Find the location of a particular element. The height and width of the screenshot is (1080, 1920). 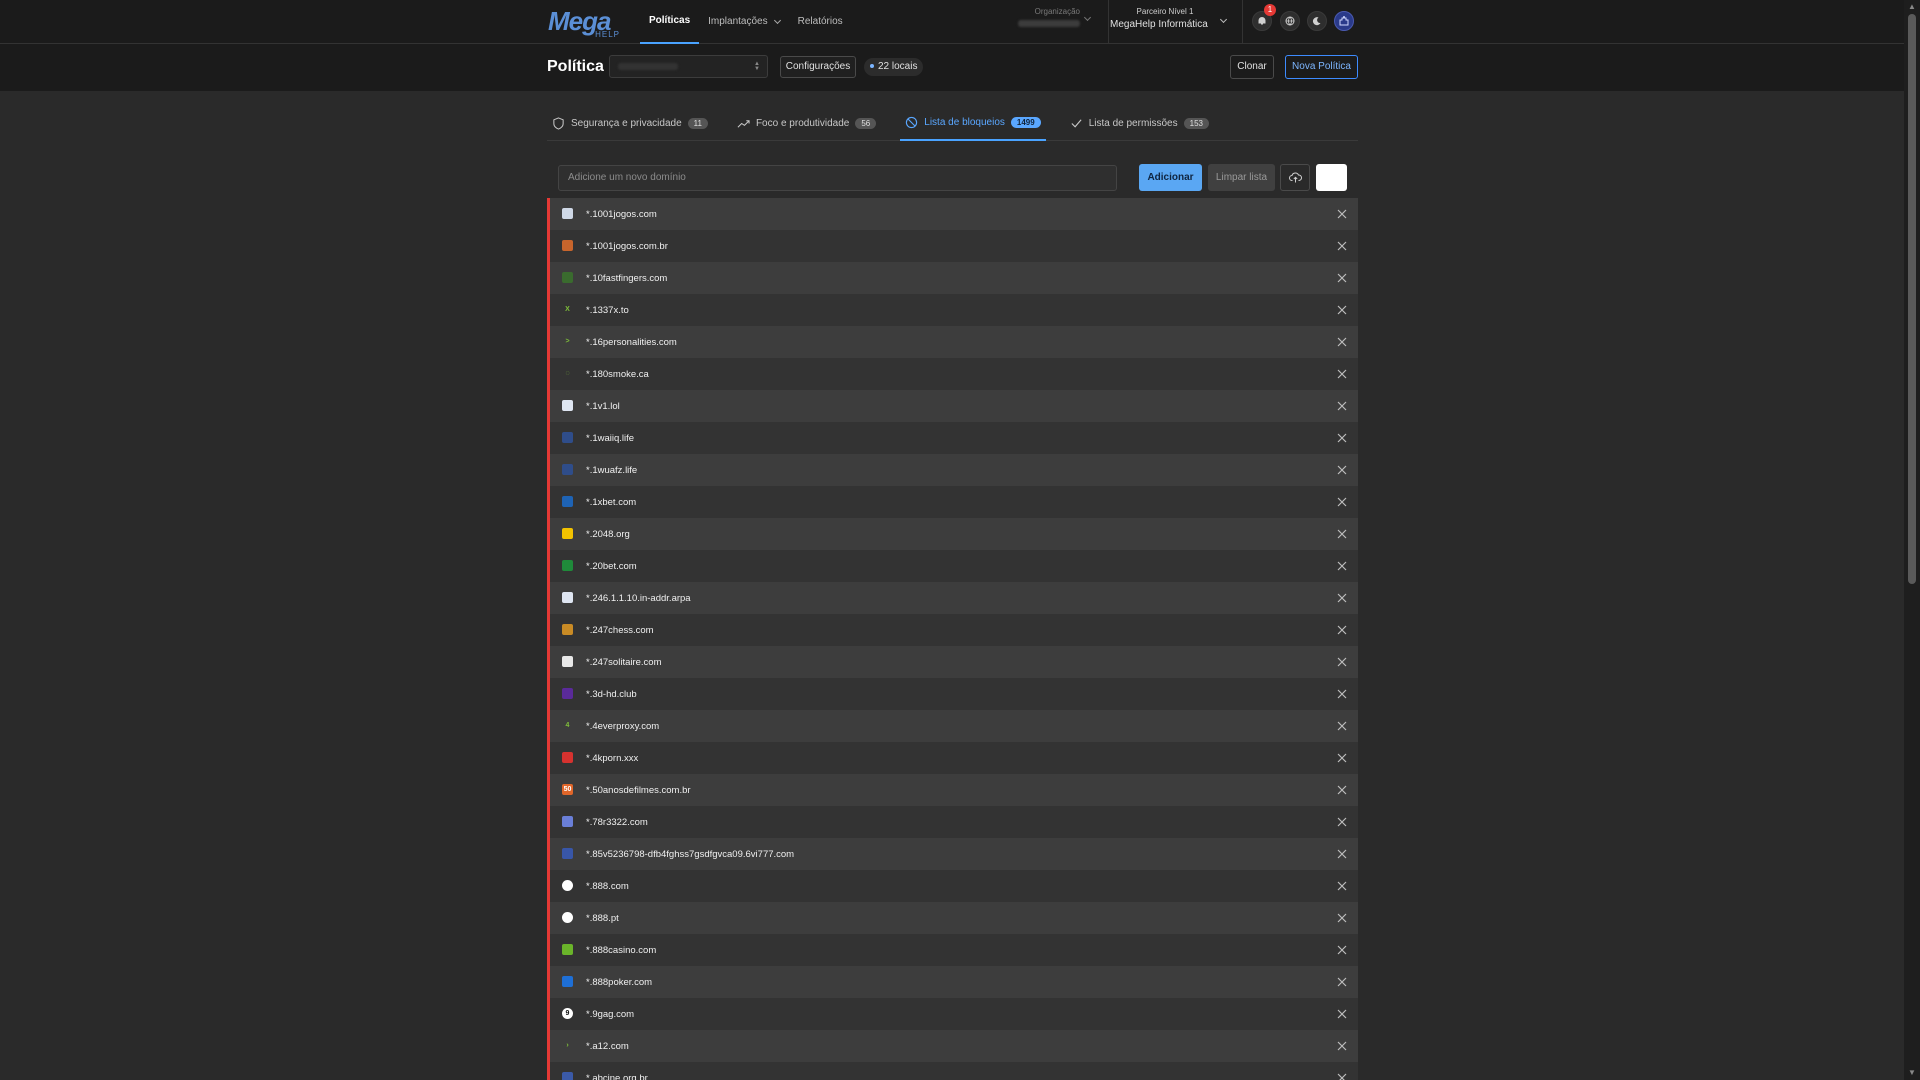

blocklist-row: *.20bet.com is located at coordinates (954, 566).